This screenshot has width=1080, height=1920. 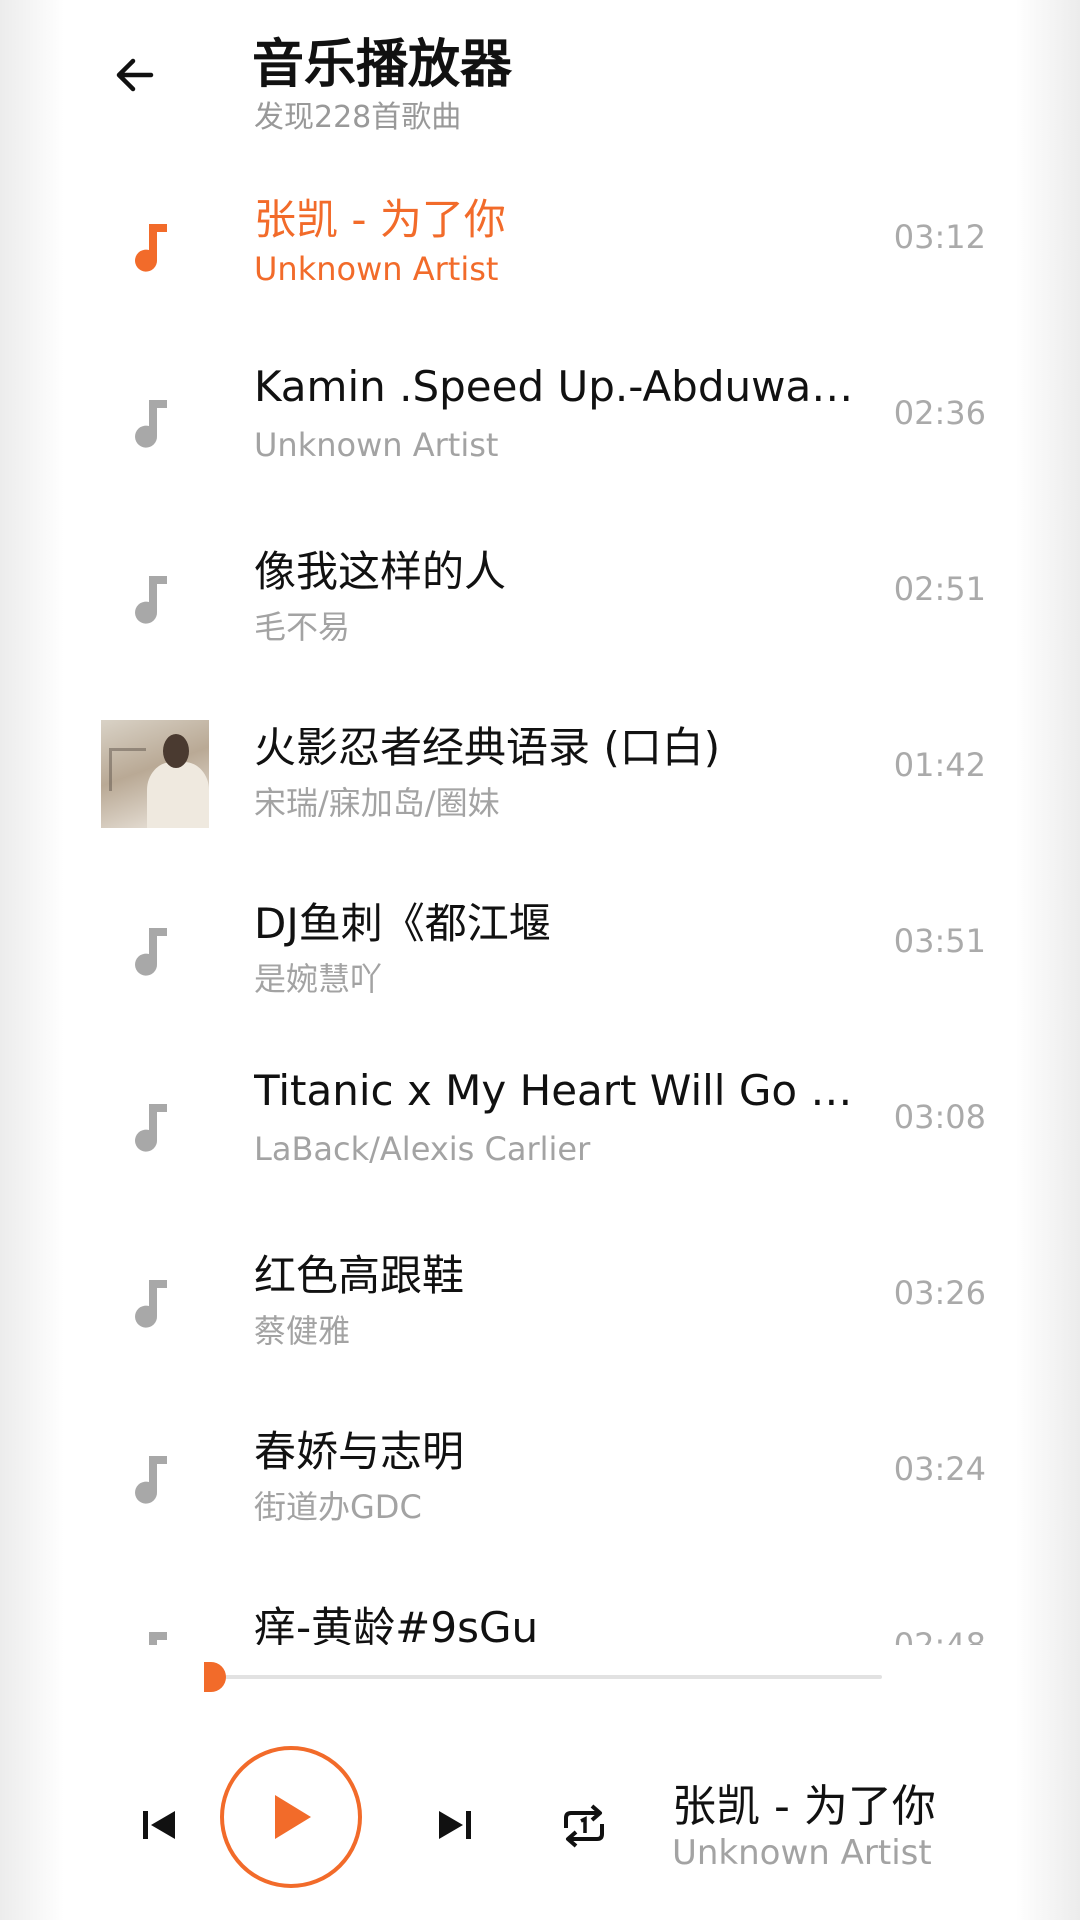 What do you see at coordinates (540, 1304) in the screenshot?
I see `list-item: 红色高跟鞋 蔡健雅 03:26` at bounding box center [540, 1304].